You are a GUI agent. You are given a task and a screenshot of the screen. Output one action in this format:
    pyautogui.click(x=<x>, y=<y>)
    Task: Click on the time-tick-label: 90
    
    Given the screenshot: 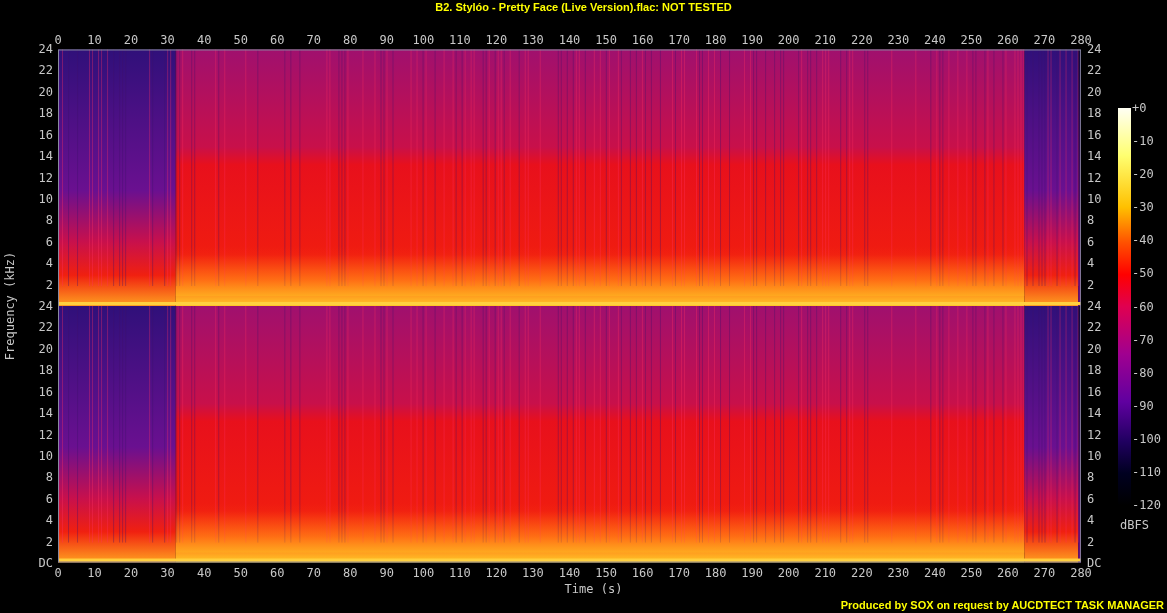 What is the action you would take?
    pyautogui.click(x=387, y=573)
    